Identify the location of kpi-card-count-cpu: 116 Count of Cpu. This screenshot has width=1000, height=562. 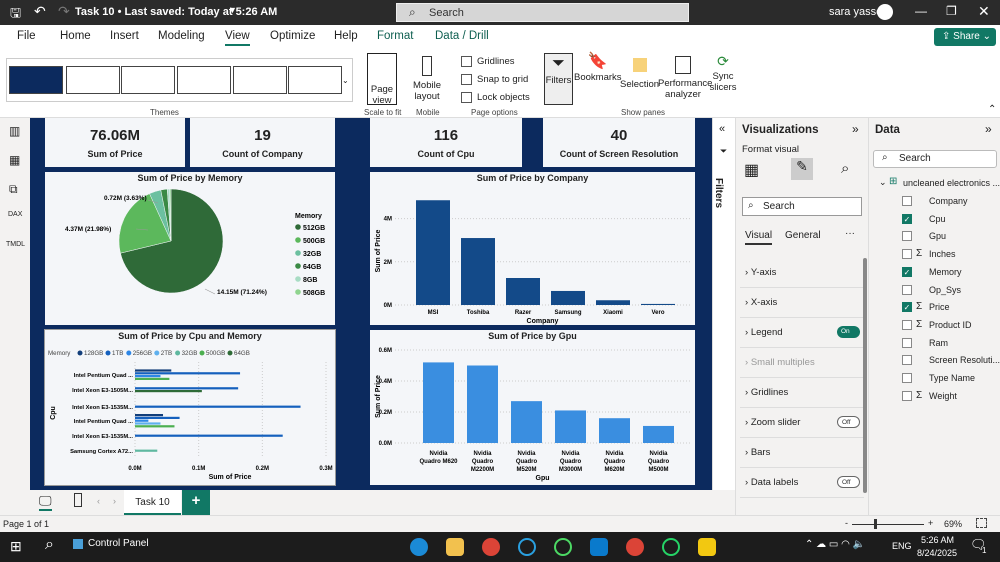
(446, 142).